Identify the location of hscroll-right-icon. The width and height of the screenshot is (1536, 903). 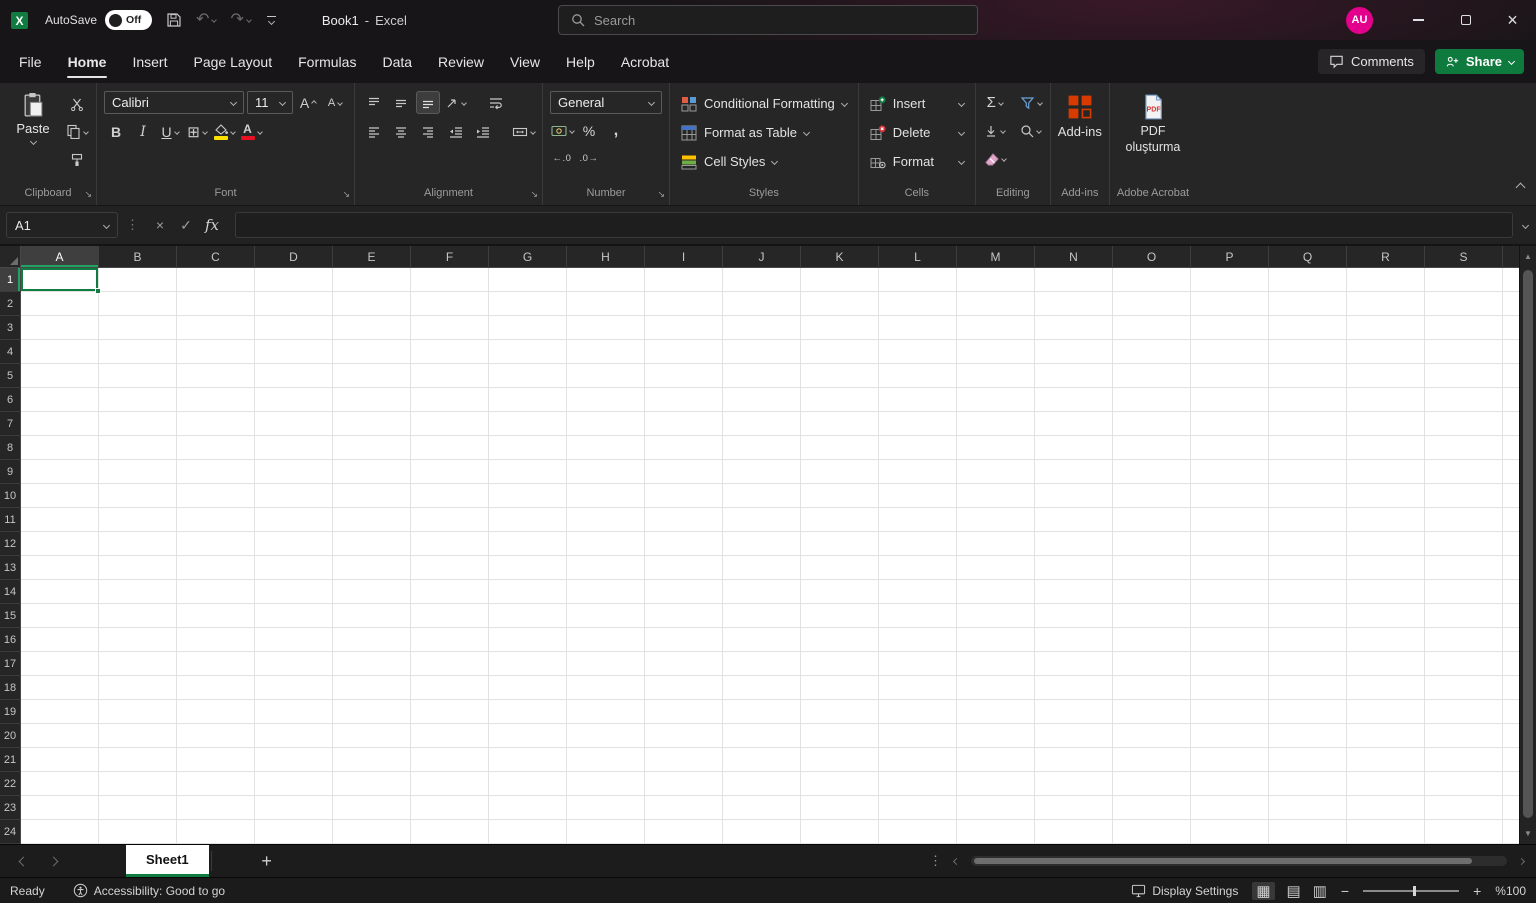
(1521, 861).